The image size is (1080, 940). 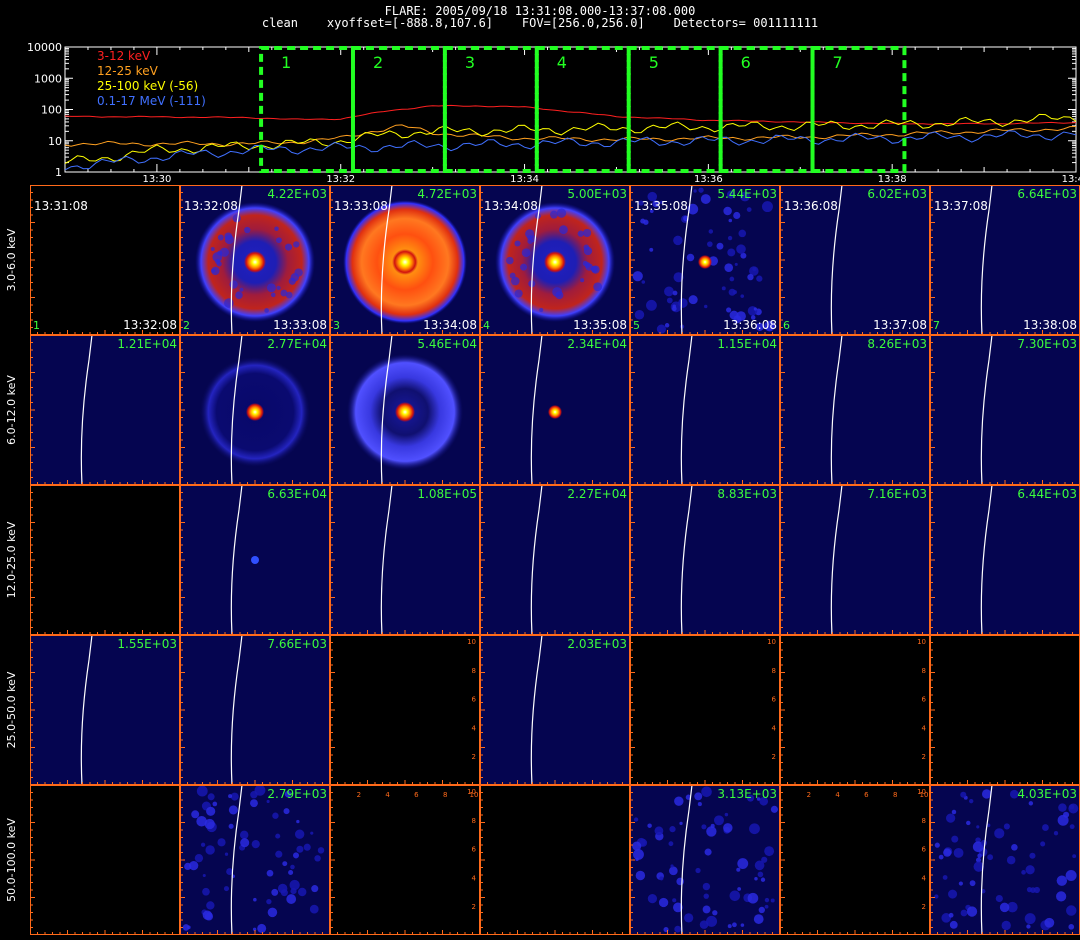 I want to click on interval-end-time: 13:37:08, so click(x=900, y=325).